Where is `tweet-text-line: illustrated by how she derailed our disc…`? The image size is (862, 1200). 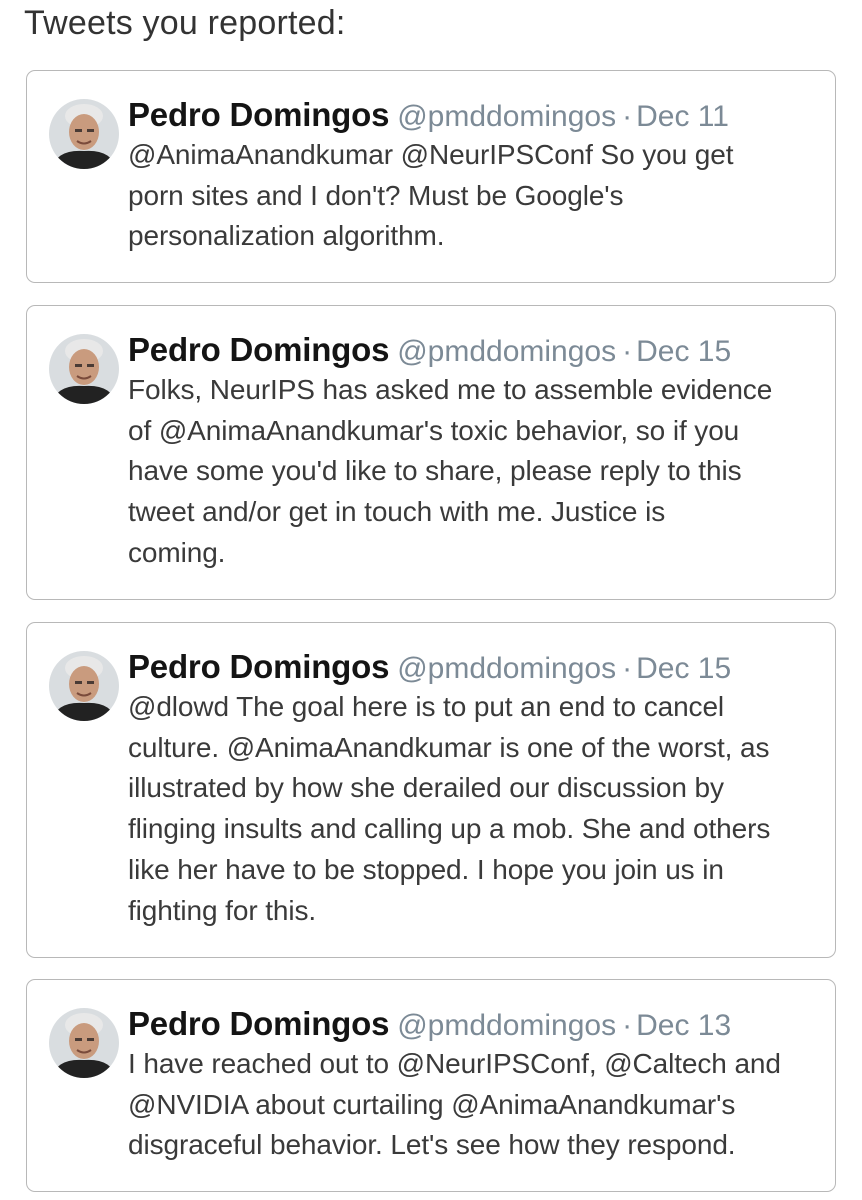
tweet-text-line: illustrated by how she derailed our disc… is located at coordinates (426, 788).